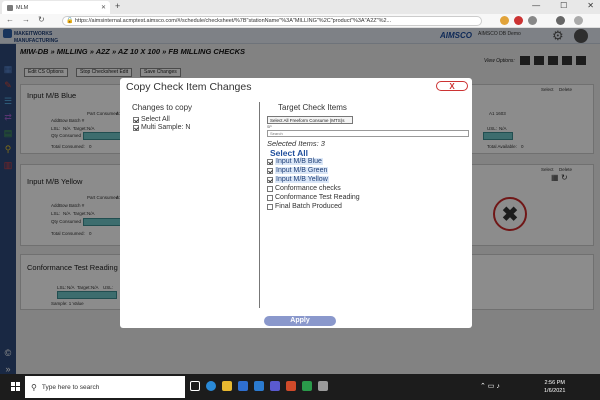 This screenshot has width=600, height=400. What do you see at coordinates (103, 7) in the screenshot?
I see `close-tab-icon: ✕` at bounding box center [103, 7].